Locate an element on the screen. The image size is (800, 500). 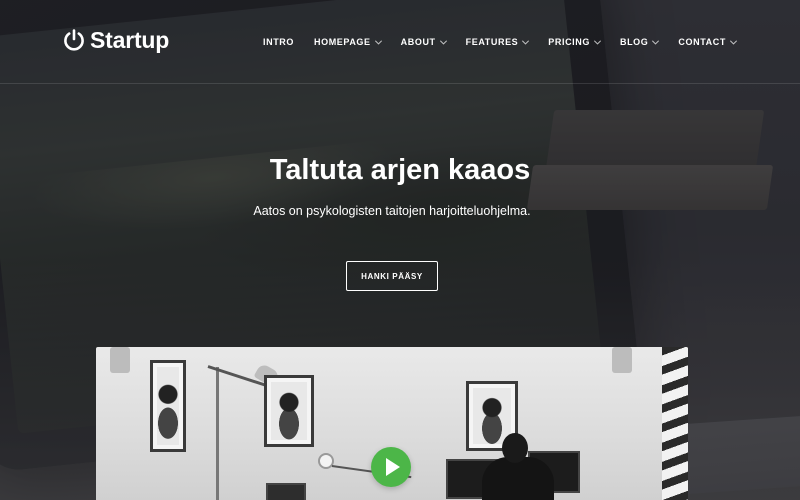
brand-name: Startup is located at coordinates (130, 39).